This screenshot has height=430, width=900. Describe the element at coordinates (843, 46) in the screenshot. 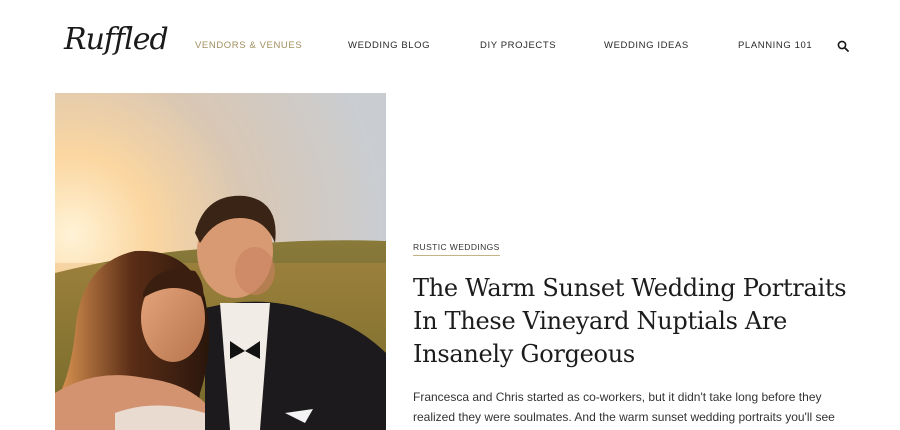

I see `search-icon` at that location.